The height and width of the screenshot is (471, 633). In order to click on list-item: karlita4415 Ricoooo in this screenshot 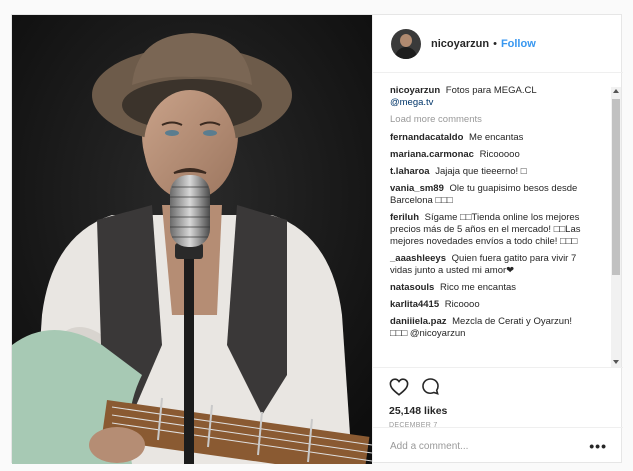, I will do `click(490, 305)`.